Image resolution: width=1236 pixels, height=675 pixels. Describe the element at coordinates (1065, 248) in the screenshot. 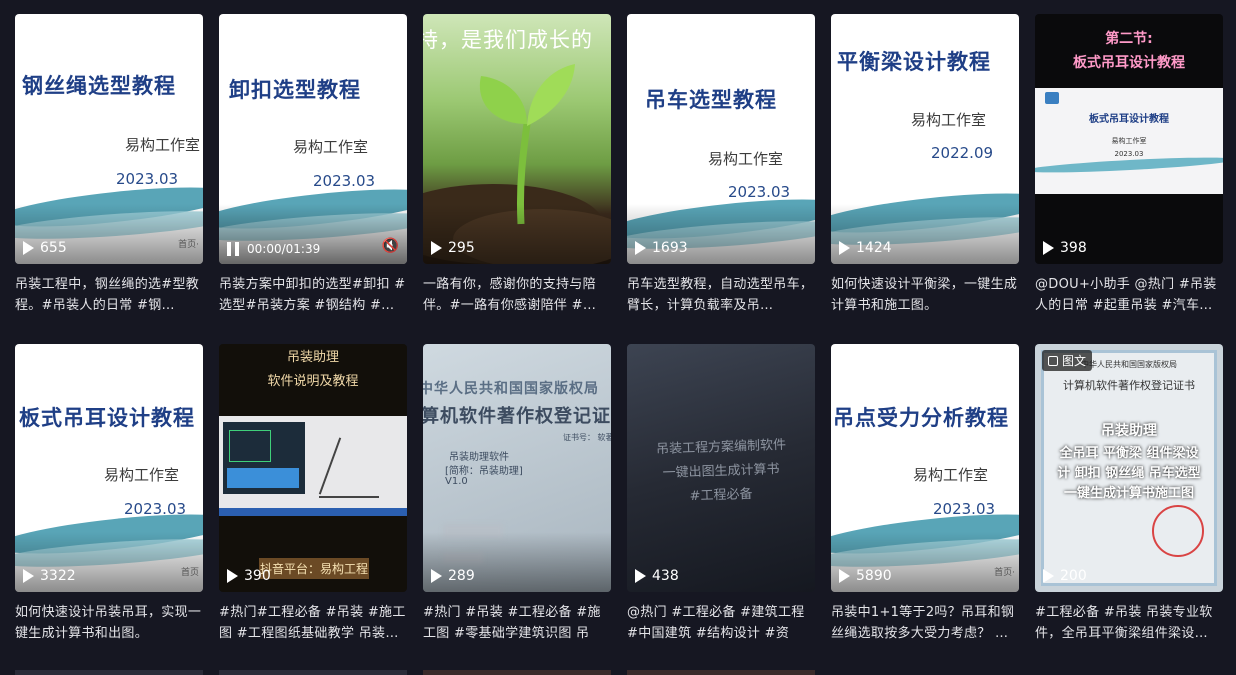

I see `play-count: 398` at that location.